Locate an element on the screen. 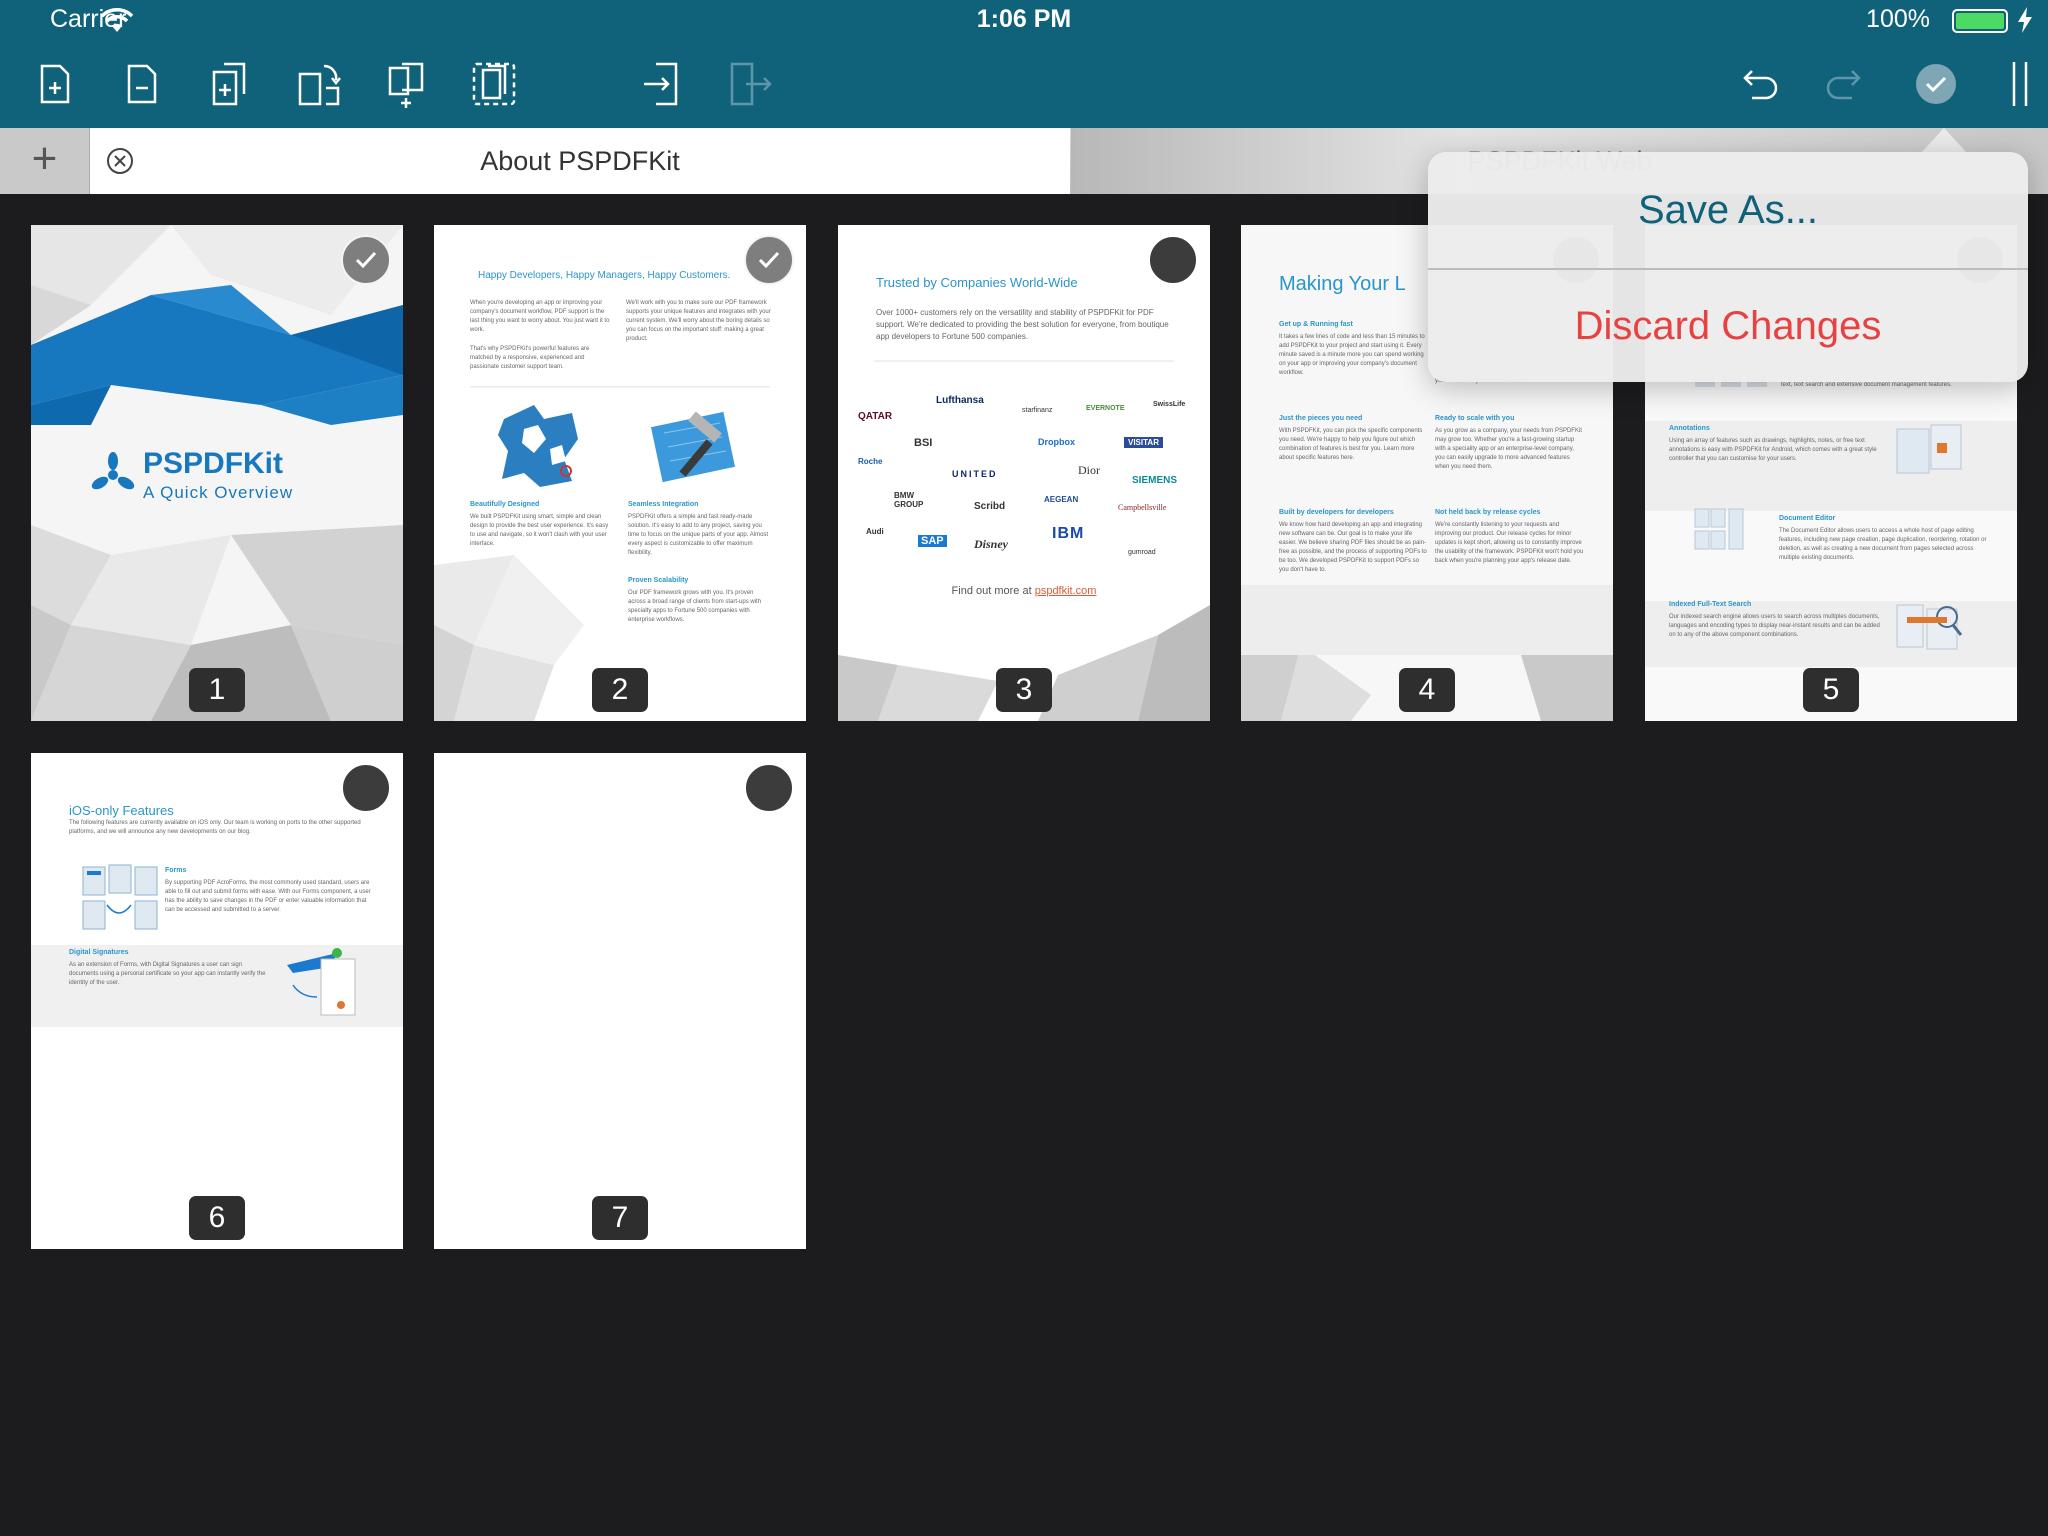 Image resolution: width=2048 pixels, height=1536 pixels. page-heading: Trusted by Companies World-Wide is located at coordinates (977, 282).